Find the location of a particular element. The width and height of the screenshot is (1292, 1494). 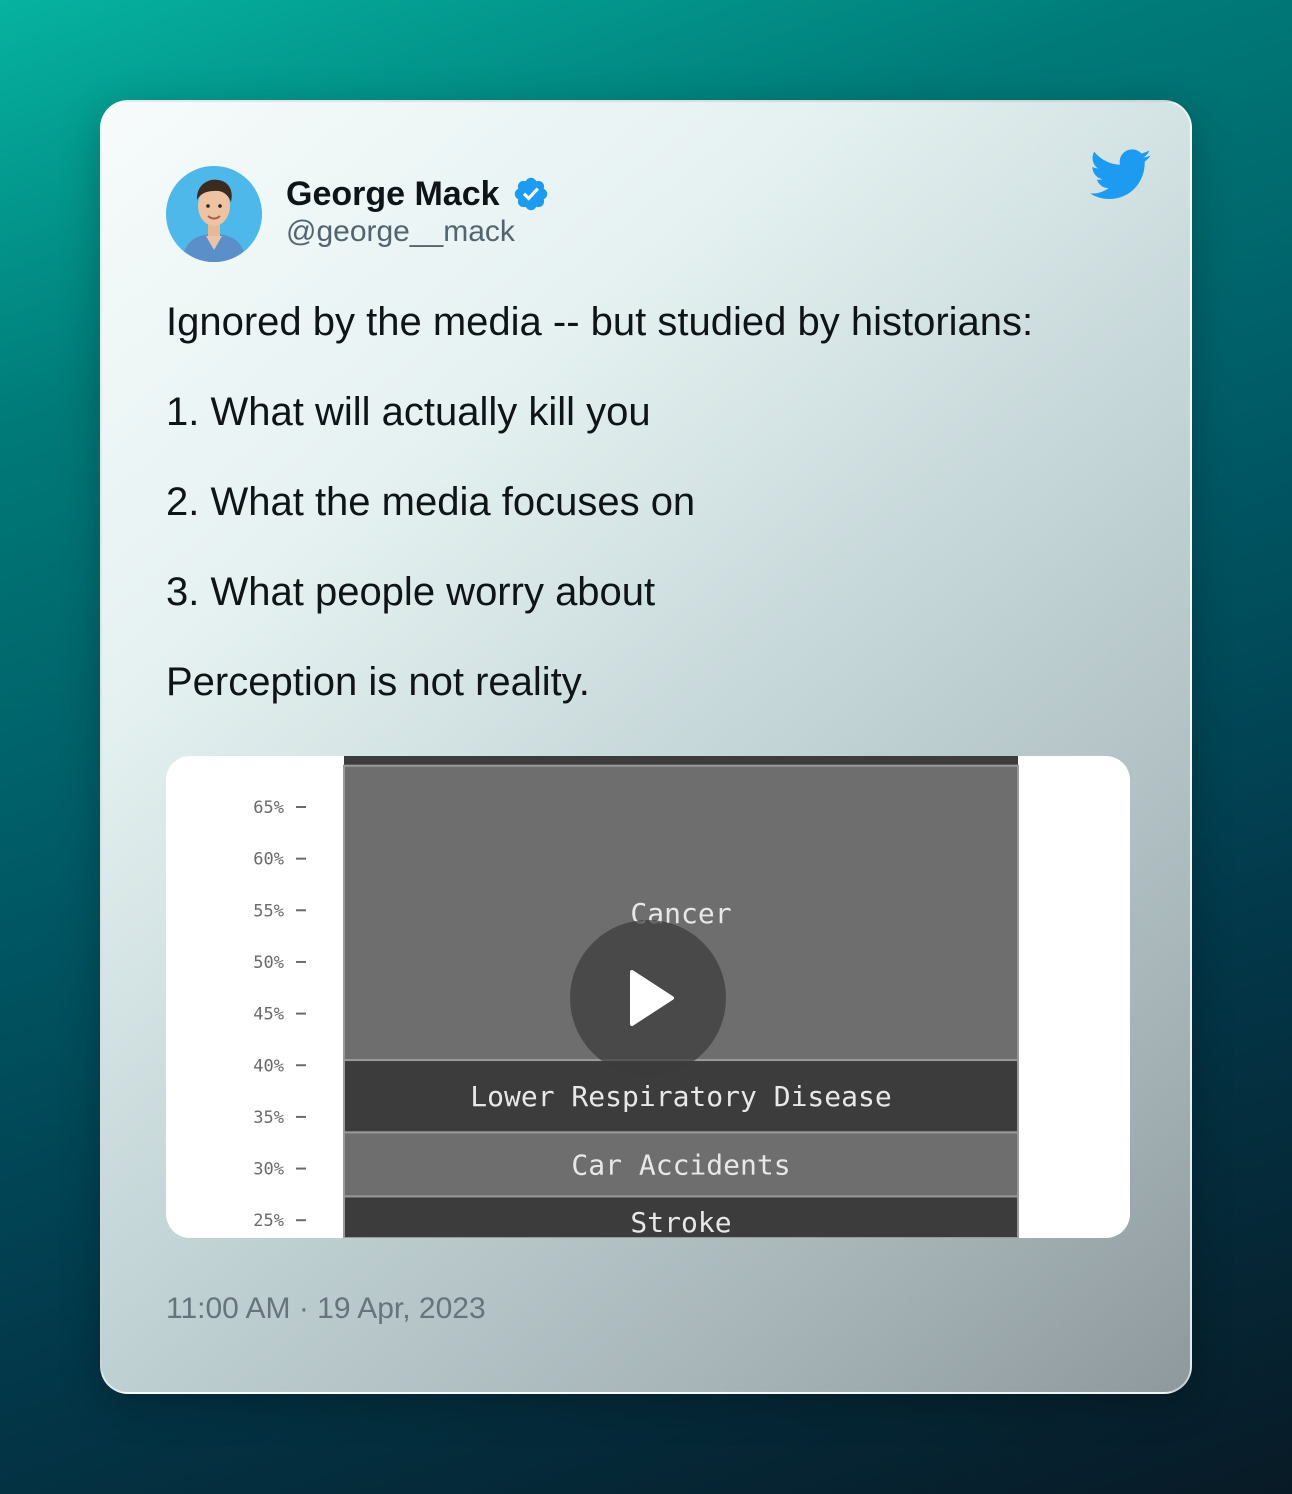

author-name: George Mack is located at coordinates (393, 194).